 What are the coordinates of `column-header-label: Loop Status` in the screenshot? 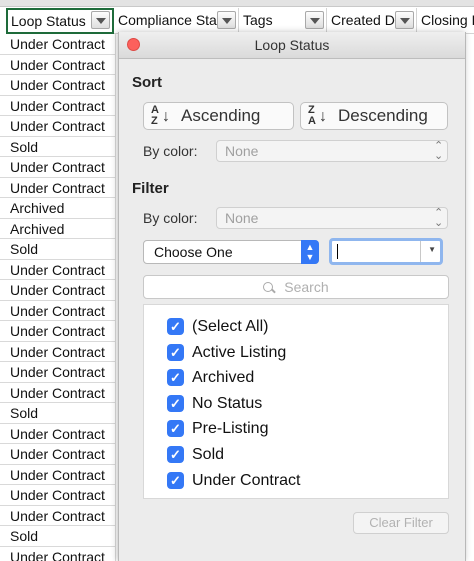 It's located at (48, 21).